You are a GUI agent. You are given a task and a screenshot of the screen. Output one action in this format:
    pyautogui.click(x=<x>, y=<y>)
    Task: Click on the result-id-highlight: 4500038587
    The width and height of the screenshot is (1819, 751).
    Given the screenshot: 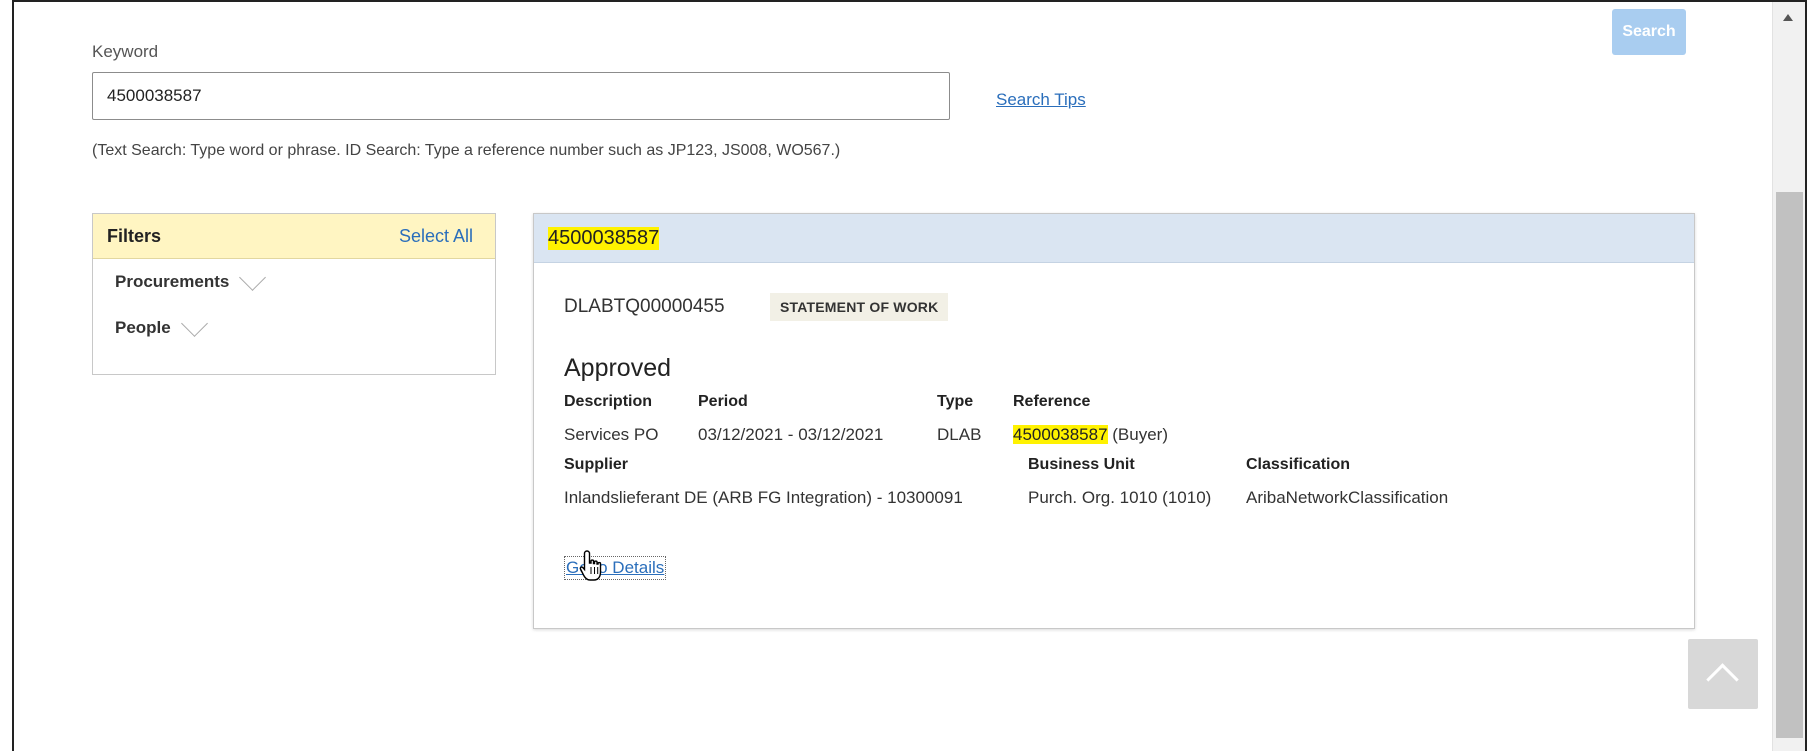 What is the action you would take?
    pyautogui.click(x=604, y=238)
    